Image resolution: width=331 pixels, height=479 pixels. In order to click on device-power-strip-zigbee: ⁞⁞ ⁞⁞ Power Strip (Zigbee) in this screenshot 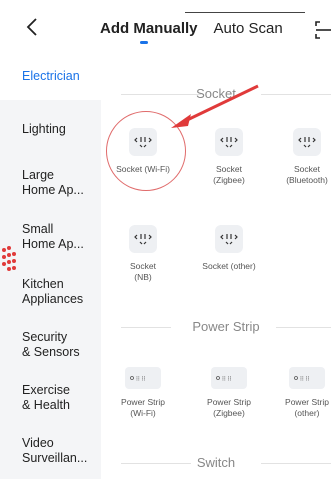, I will do `click(229, 393)`.